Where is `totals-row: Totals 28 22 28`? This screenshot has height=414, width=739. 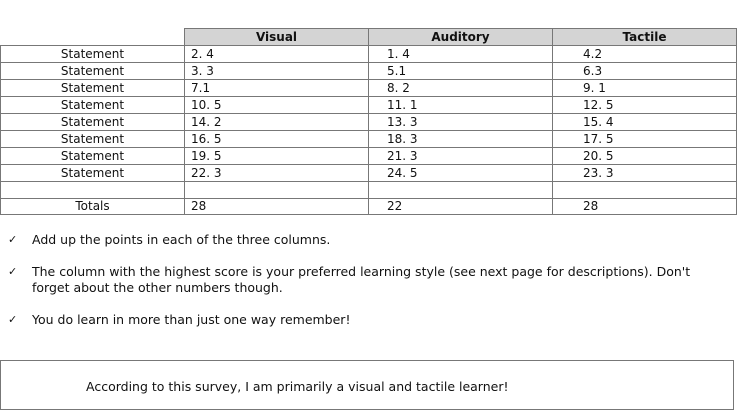
totals-row: Totals 28 22 28 is located at coordinates (368, 206).